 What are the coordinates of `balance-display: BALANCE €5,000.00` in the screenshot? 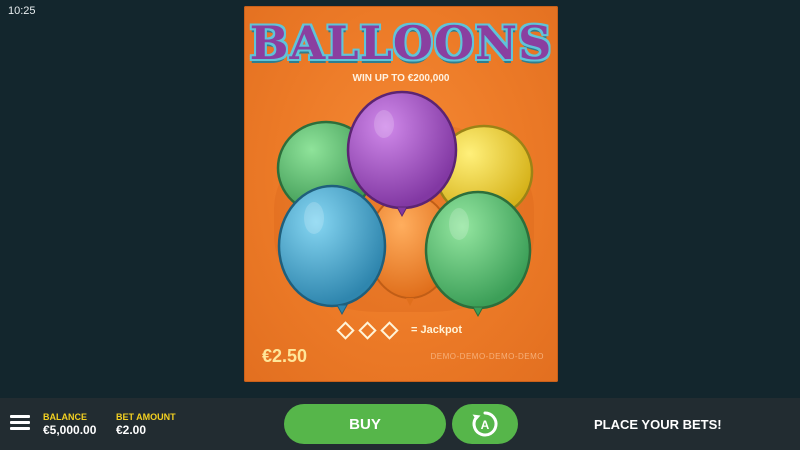 It's located at (69, 424).